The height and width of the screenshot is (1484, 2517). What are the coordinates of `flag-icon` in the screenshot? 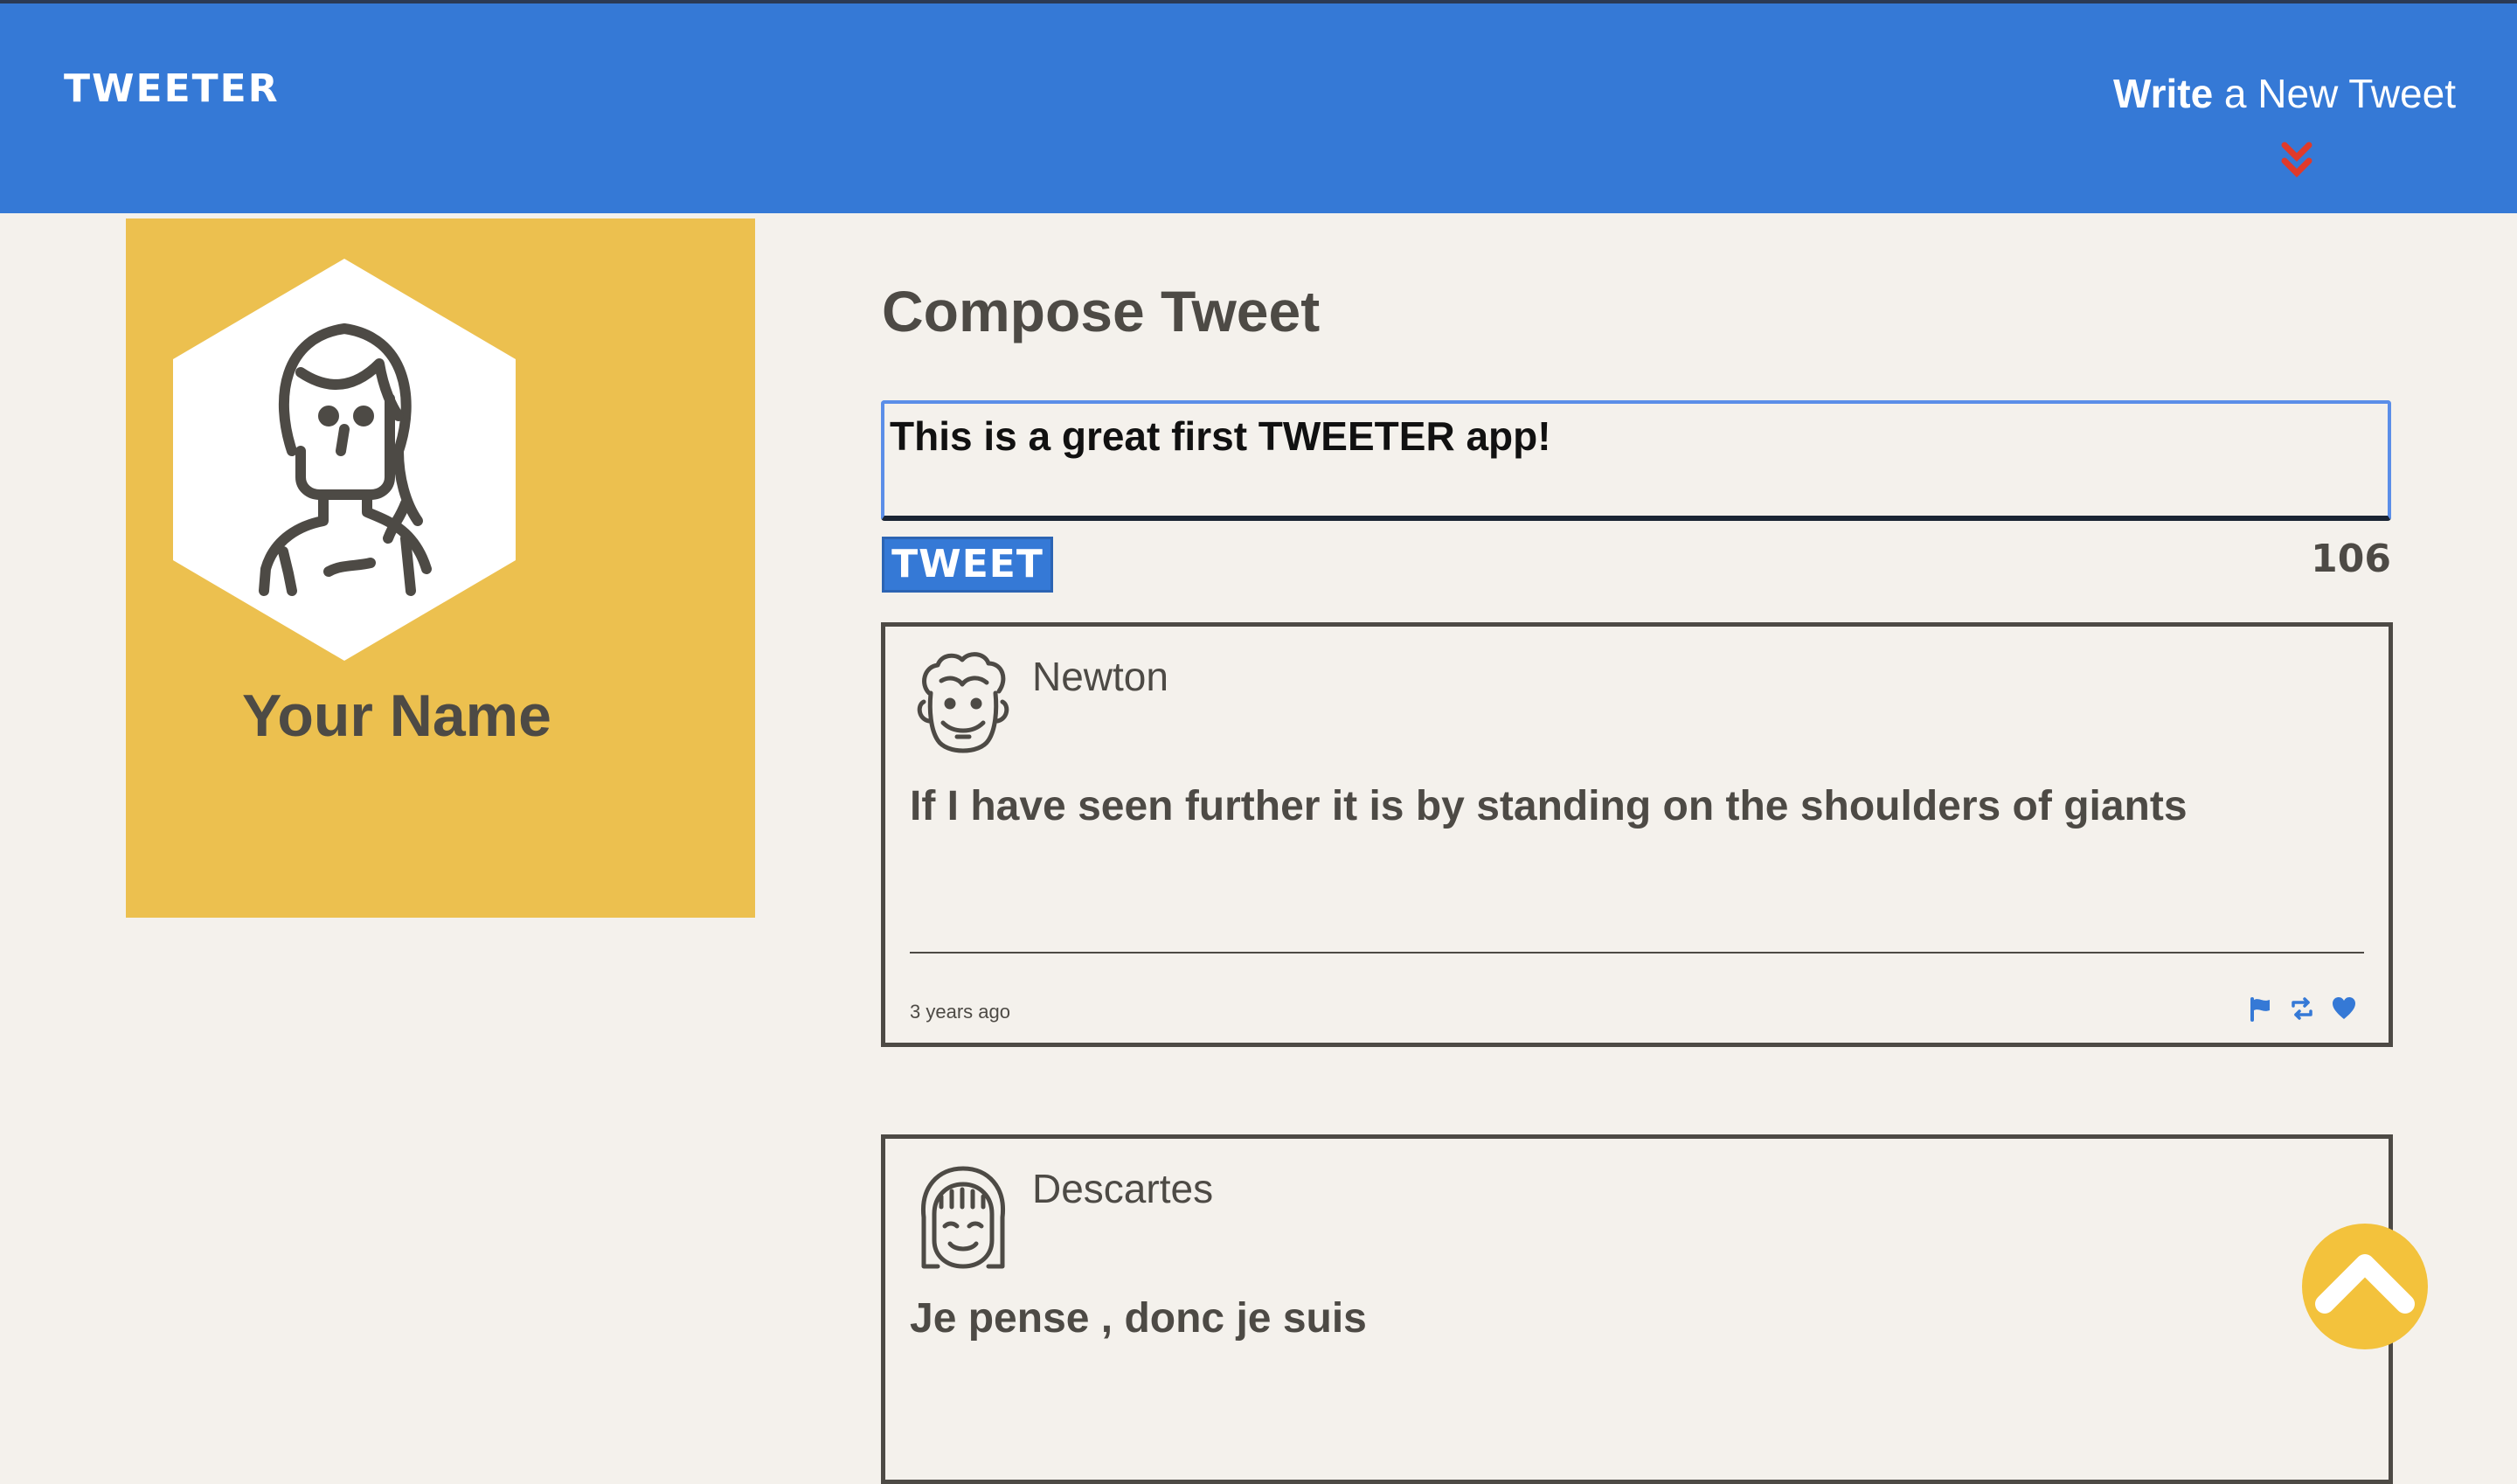 It's located at (2260, 1008).